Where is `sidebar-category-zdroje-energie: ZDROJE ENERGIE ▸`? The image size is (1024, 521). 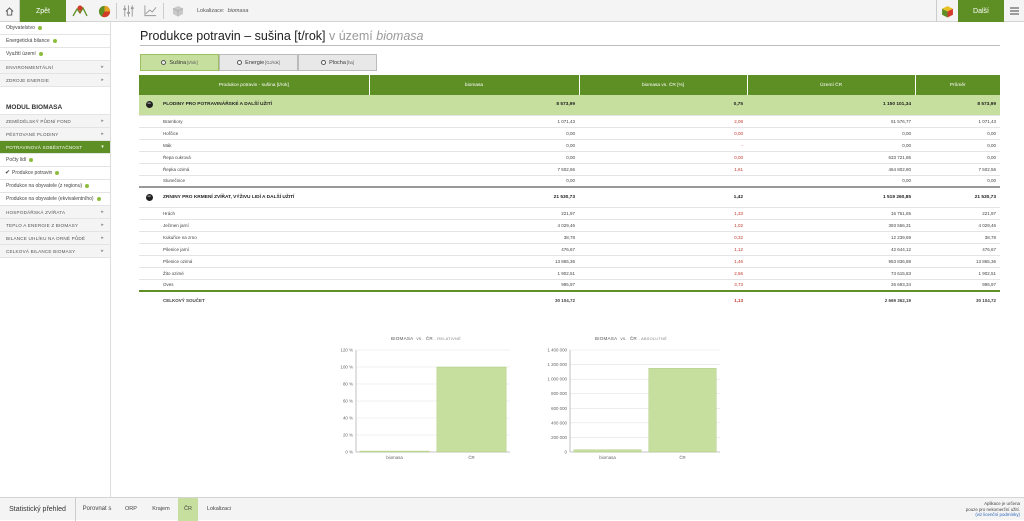
sidebar-category-zdroje-energie: ZDROJE ENERGIE ▸ is located at coordinates (55, 80).